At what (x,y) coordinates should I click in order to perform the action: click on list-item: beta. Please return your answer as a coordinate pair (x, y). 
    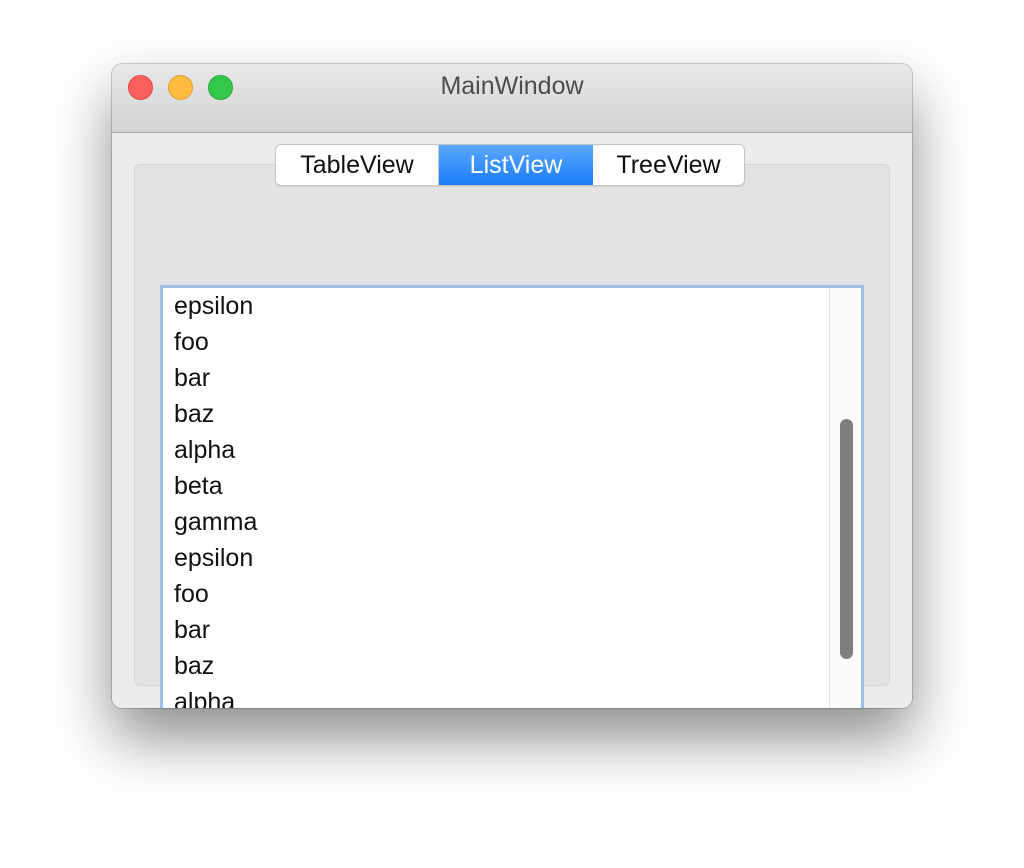
    Looking at the image, I should click on (496, 486).